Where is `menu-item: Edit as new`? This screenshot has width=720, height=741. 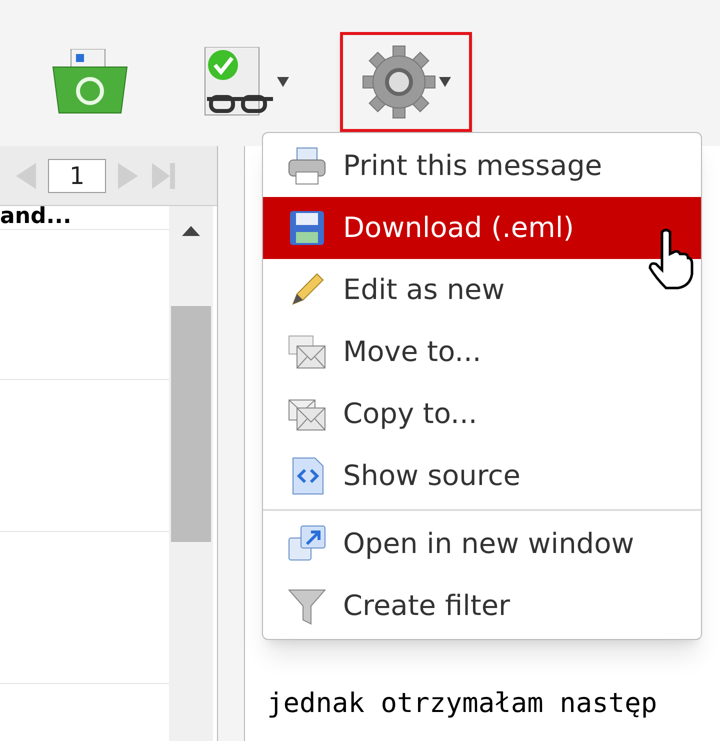
menu-item: Edit as new is located at coordinates (482, 290).